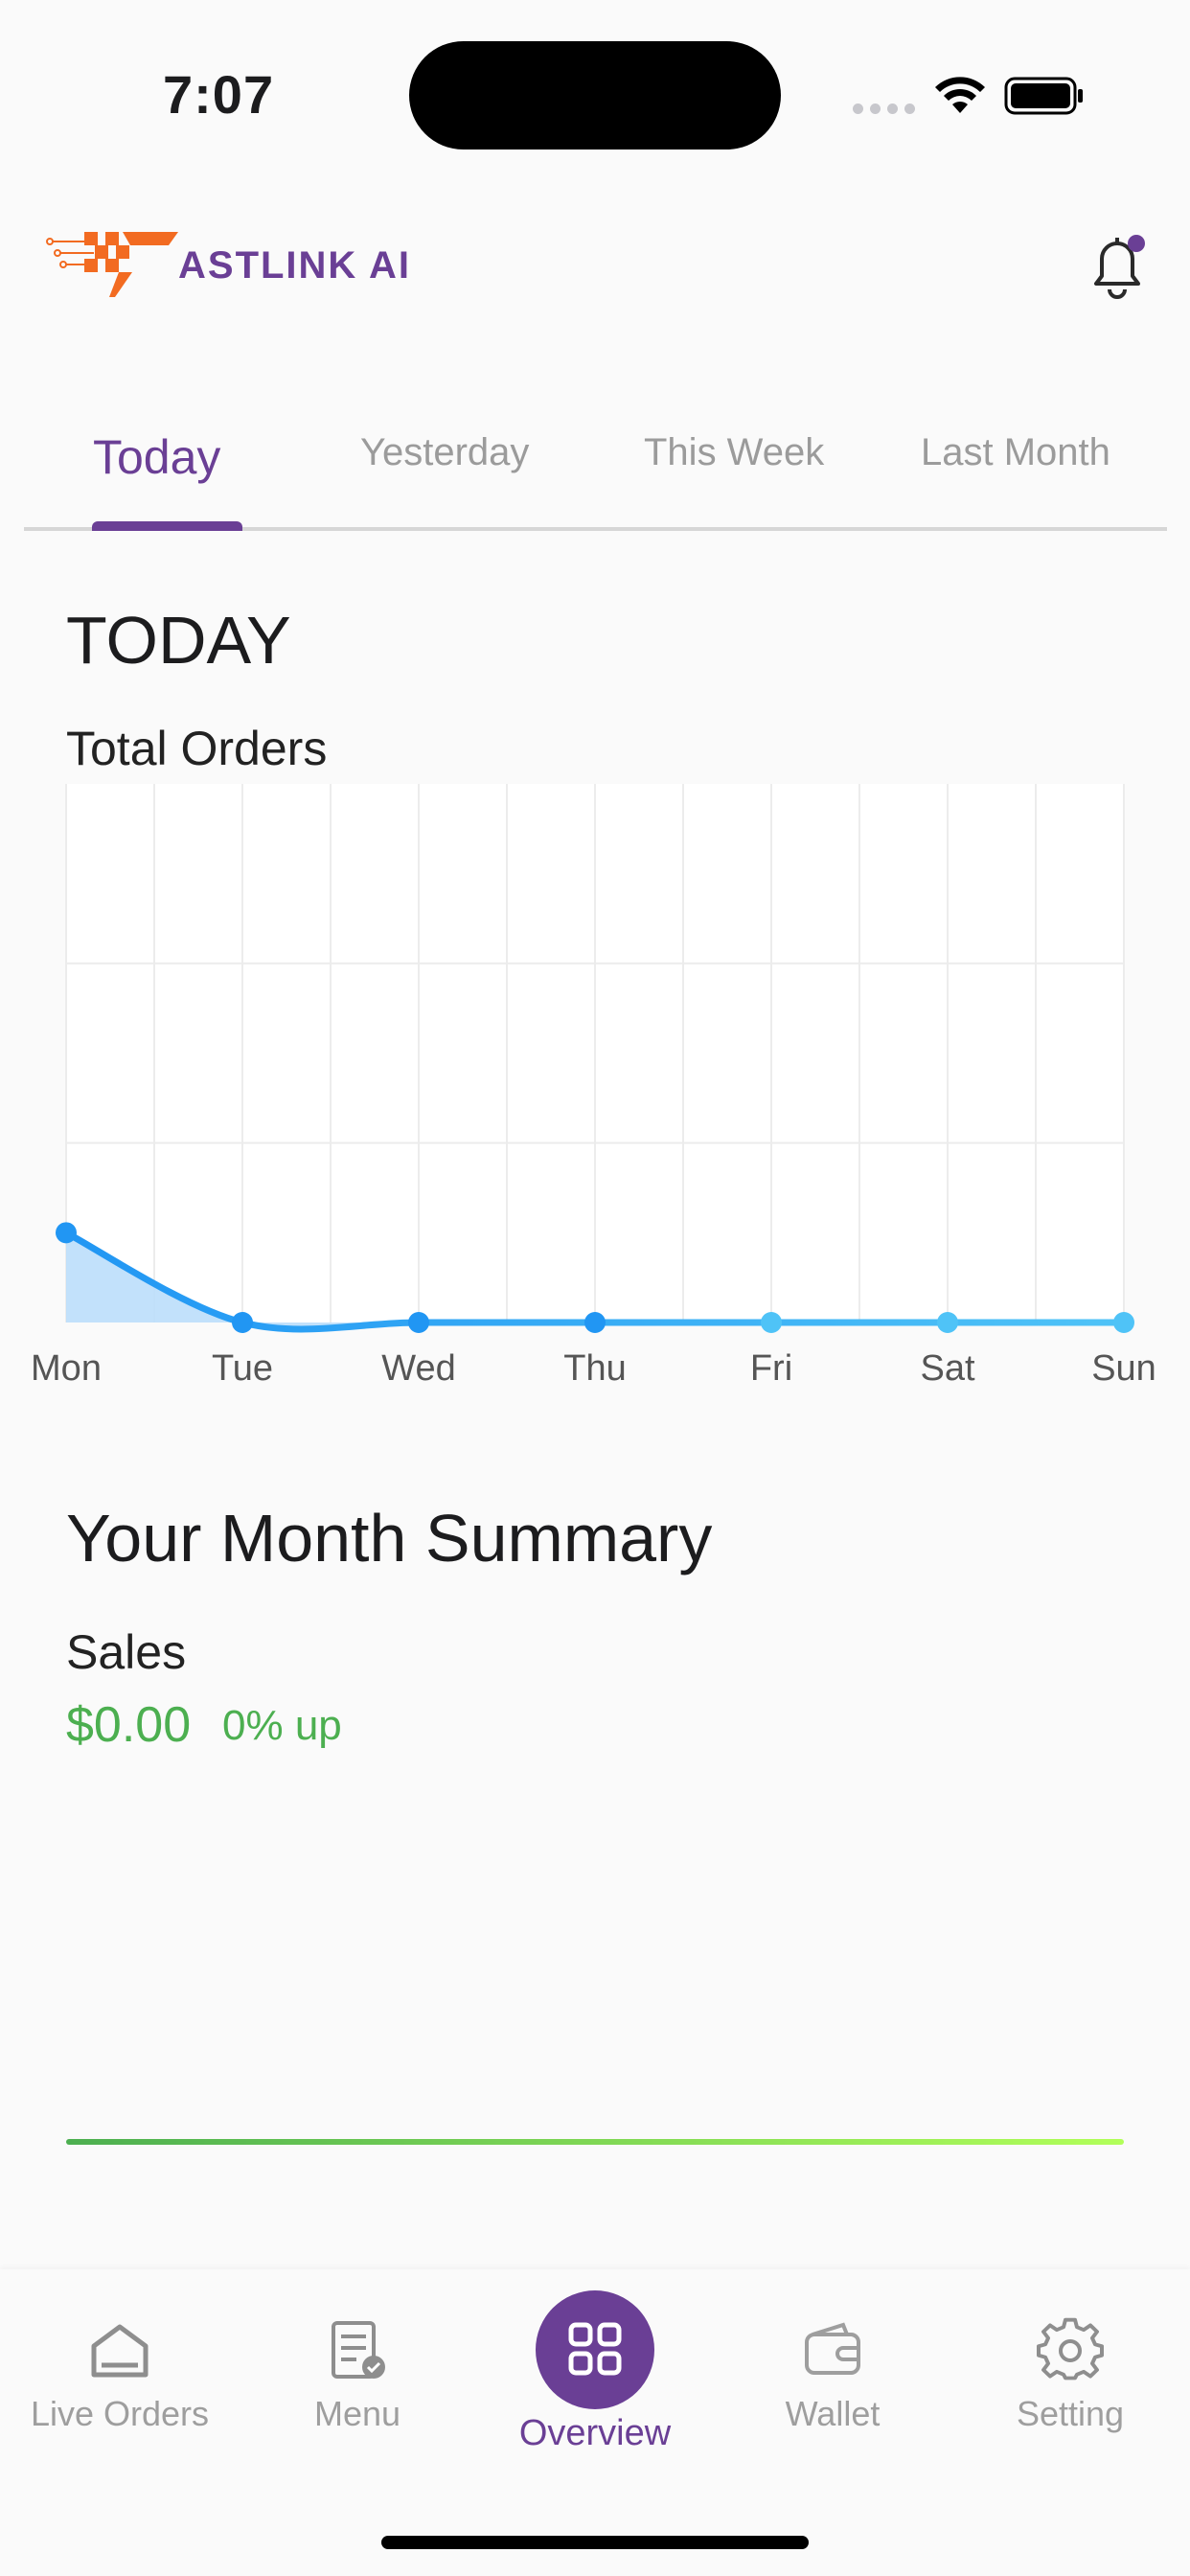 The height and width of the screenshot is (2576, 1190). I want to click on tab-yesterday: Yesterday, so click(445, 452).